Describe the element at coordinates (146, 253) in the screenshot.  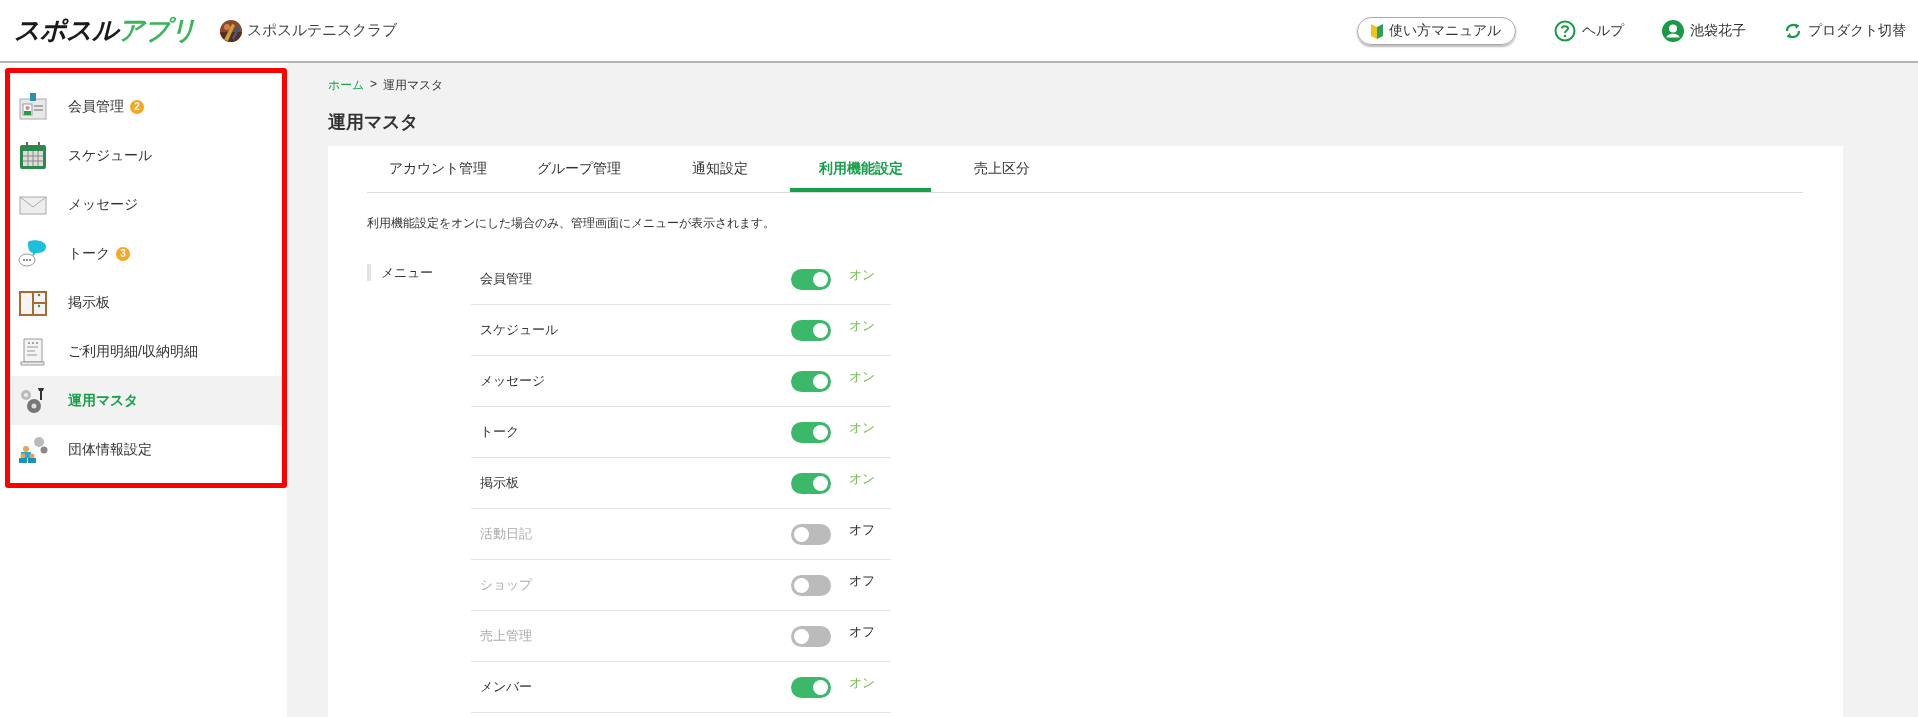
I see `sidebar-item: トーク 3` at that location.